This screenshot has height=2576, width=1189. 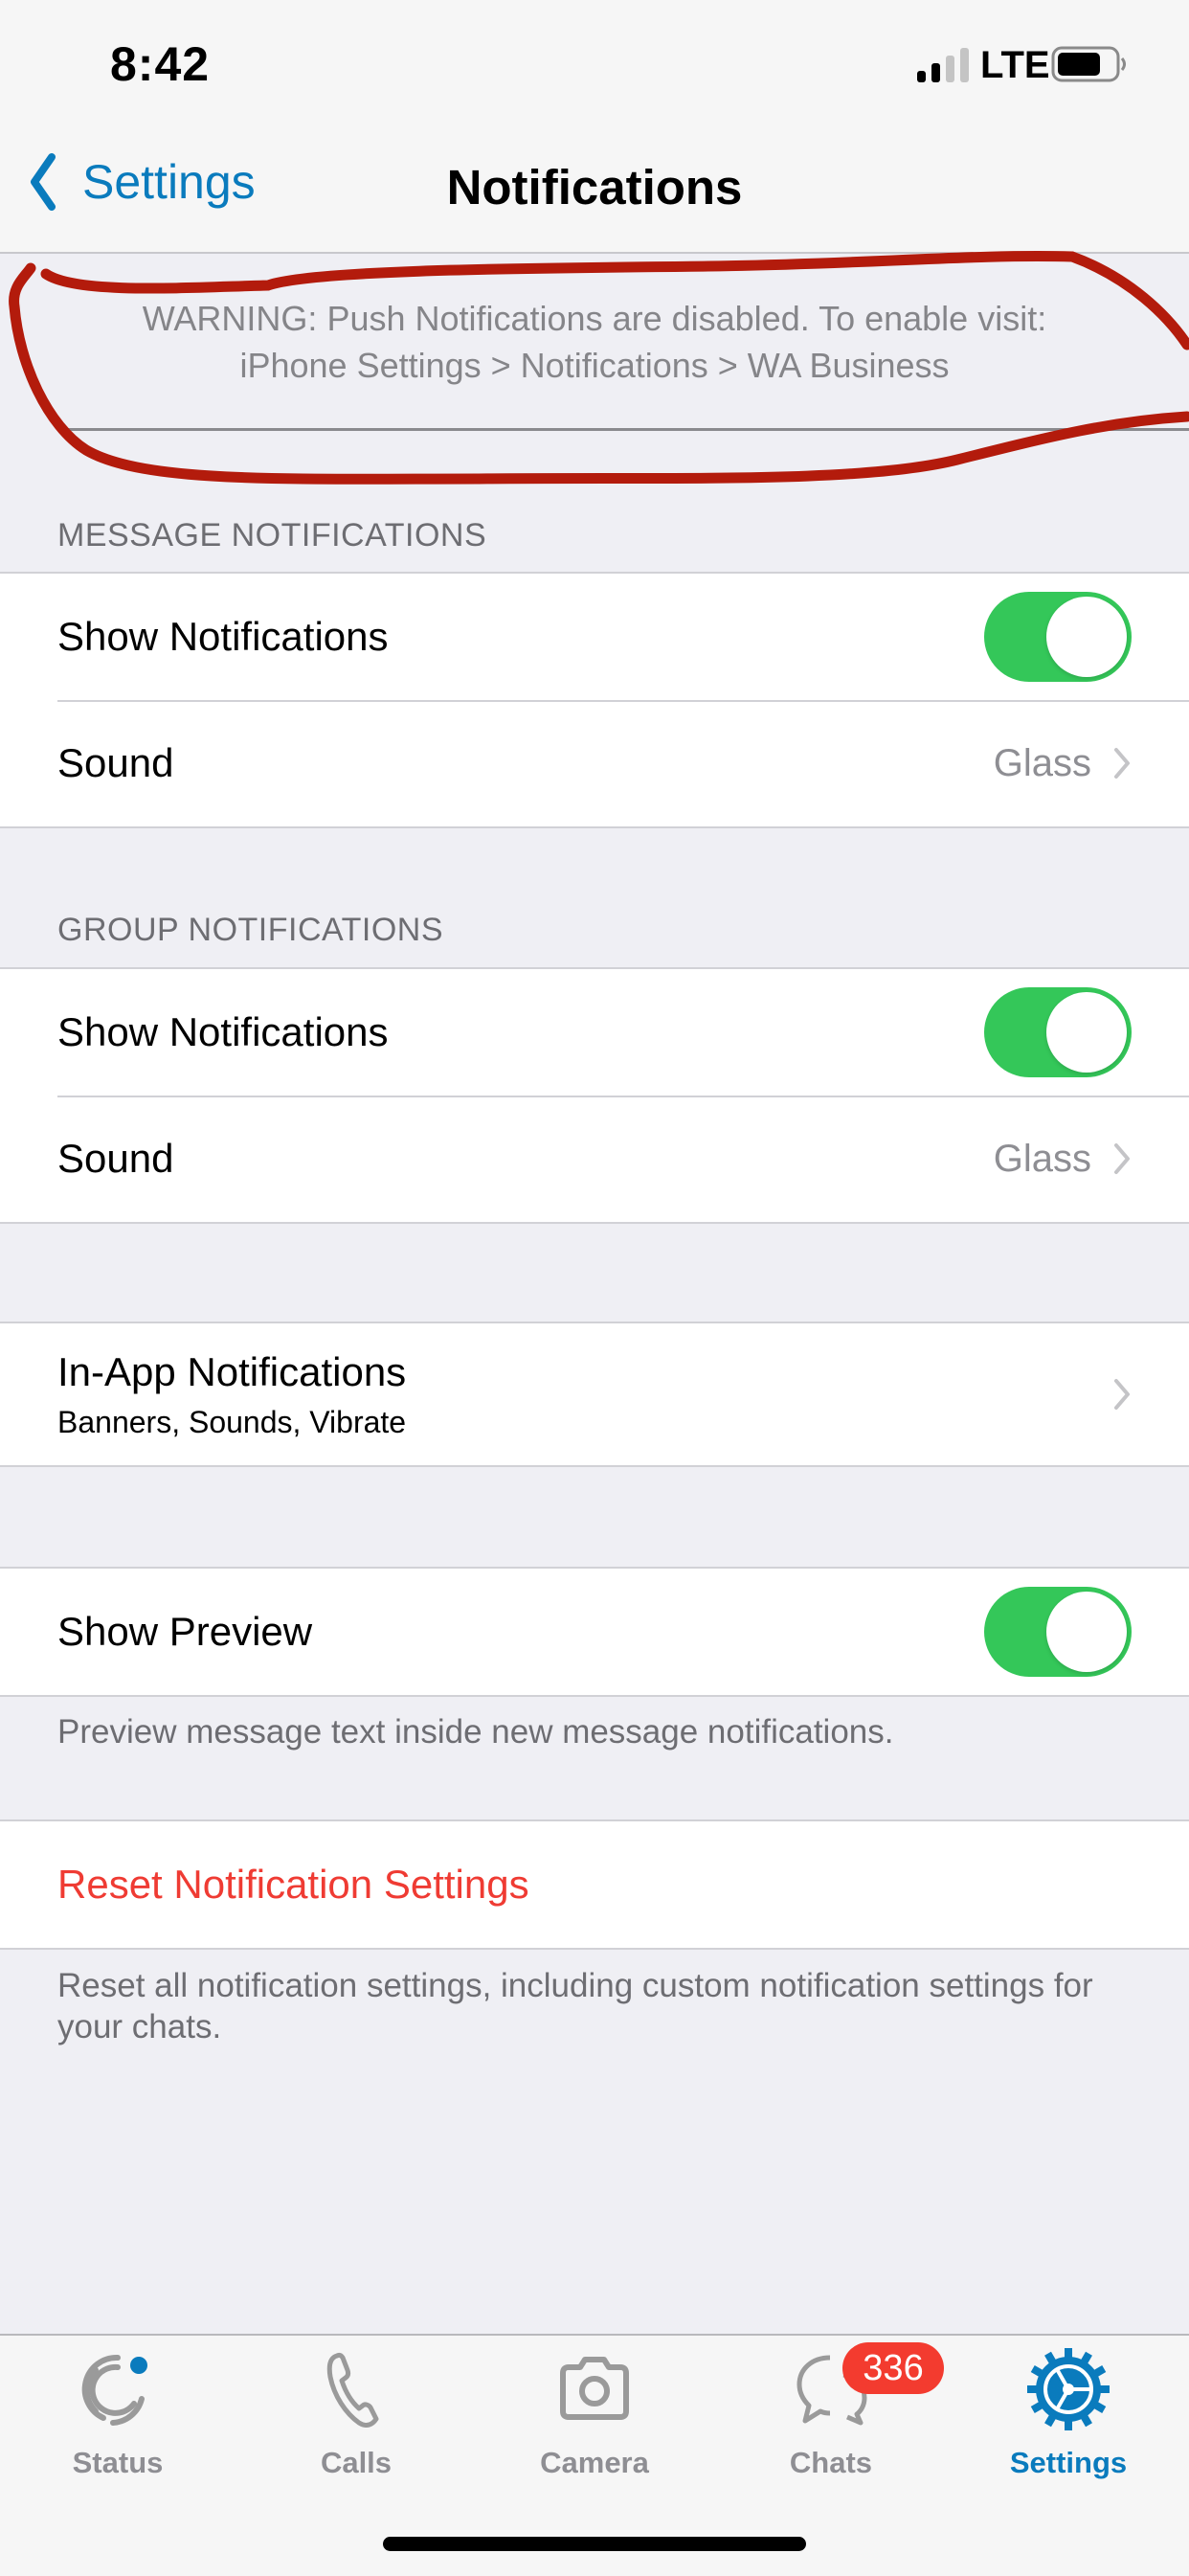 I want to click on network-type: LTE, so click(x=1015, y=65).